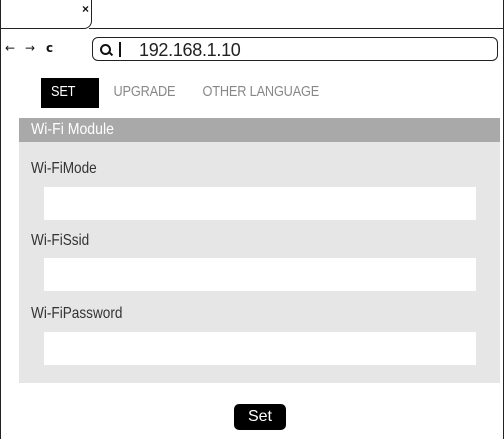 This screenshot has height=439, width=504. What do you see at coordinates (60, 240) in the screenshot?
I see `field-label-text: Wi-FiSsid` at bounding box center [60, 240].